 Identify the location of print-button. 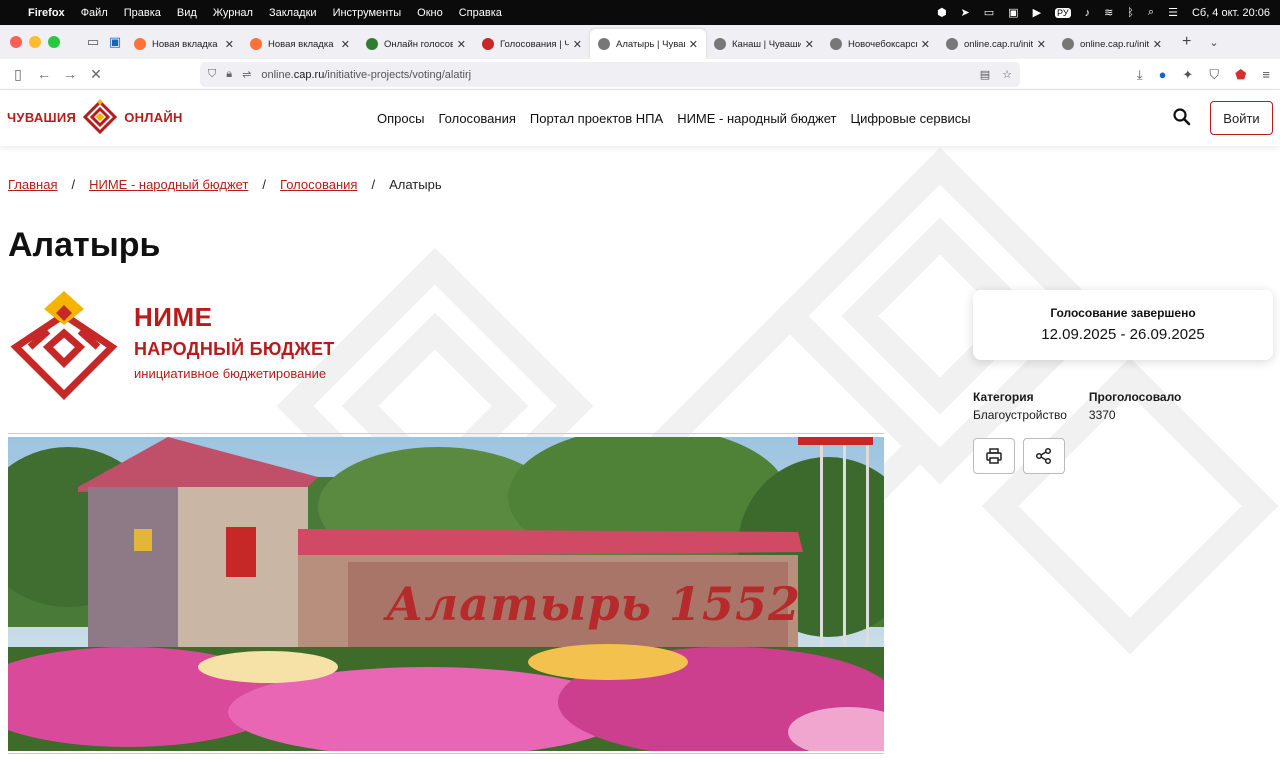
(994, 456).